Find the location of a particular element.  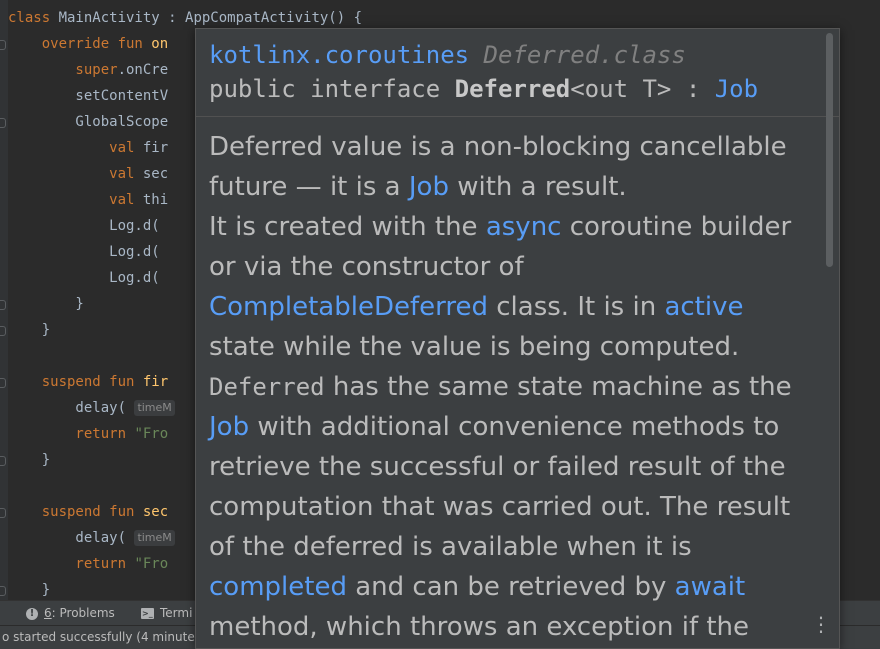

code-token: setContentV is located at coordinates (88, 96).